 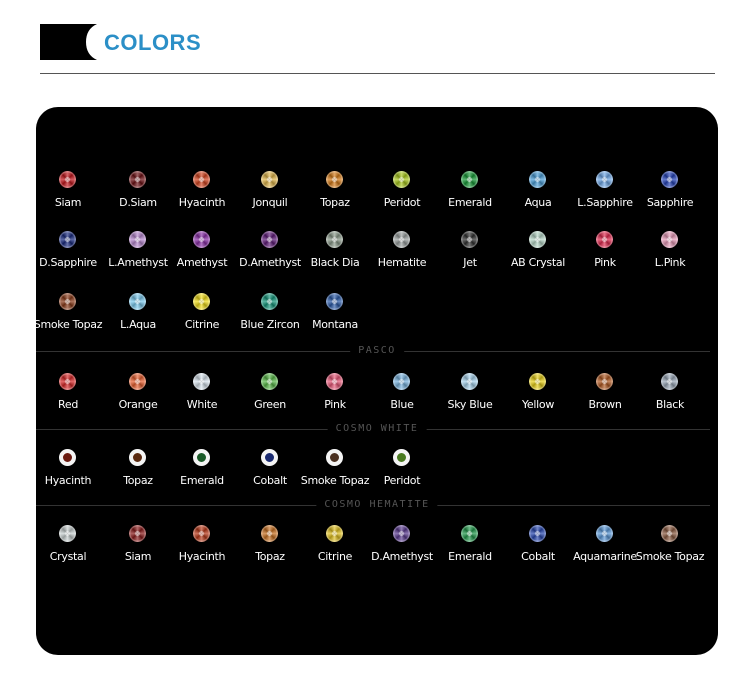 I want to click on color-name: Black, so click(x=670, y=404).